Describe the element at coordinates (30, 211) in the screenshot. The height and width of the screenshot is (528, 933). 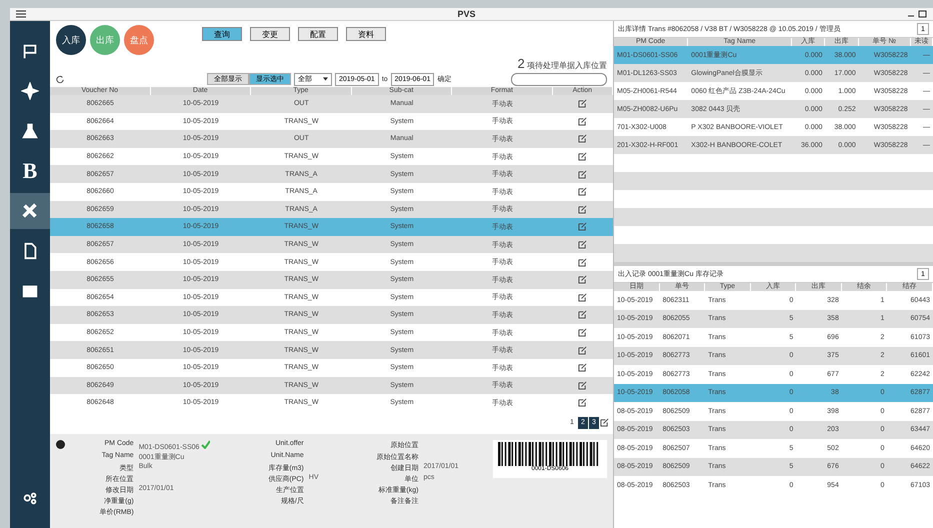
I see `sidebar-item` at that location.